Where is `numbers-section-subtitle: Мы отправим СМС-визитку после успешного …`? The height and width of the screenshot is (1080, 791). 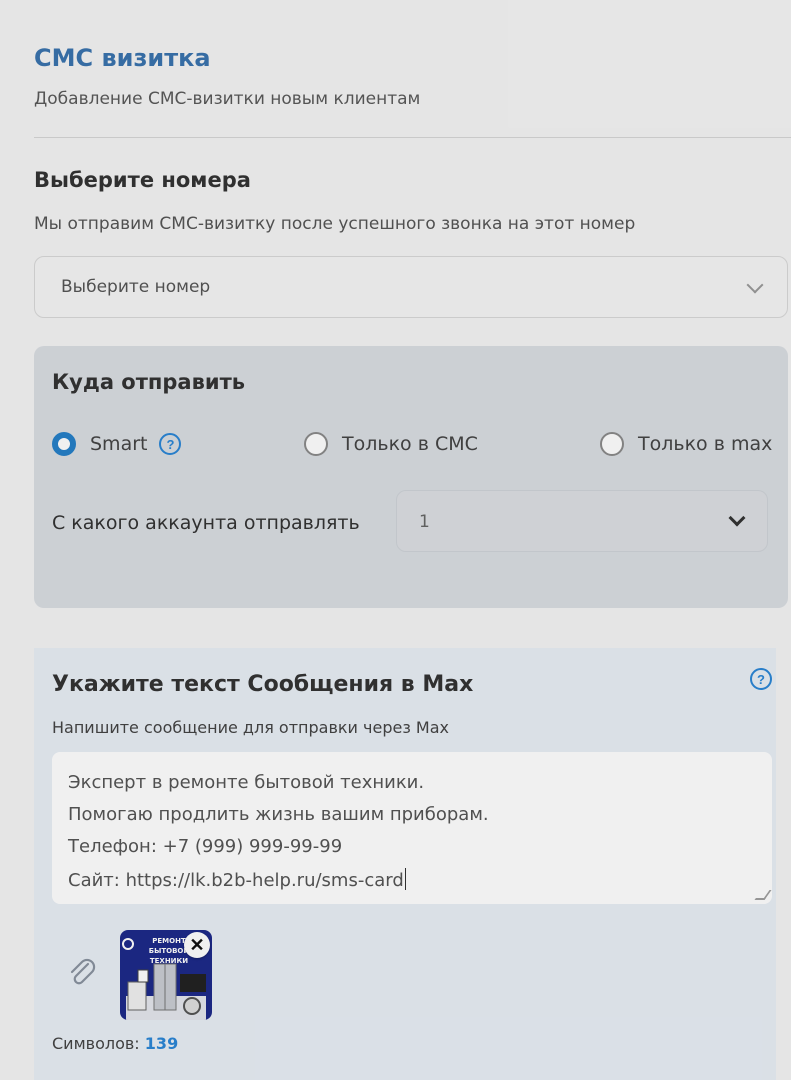
numbers-section-subtitle: Мы отправим СМС-визитку после успешного … is located at coordinates (335, 224).